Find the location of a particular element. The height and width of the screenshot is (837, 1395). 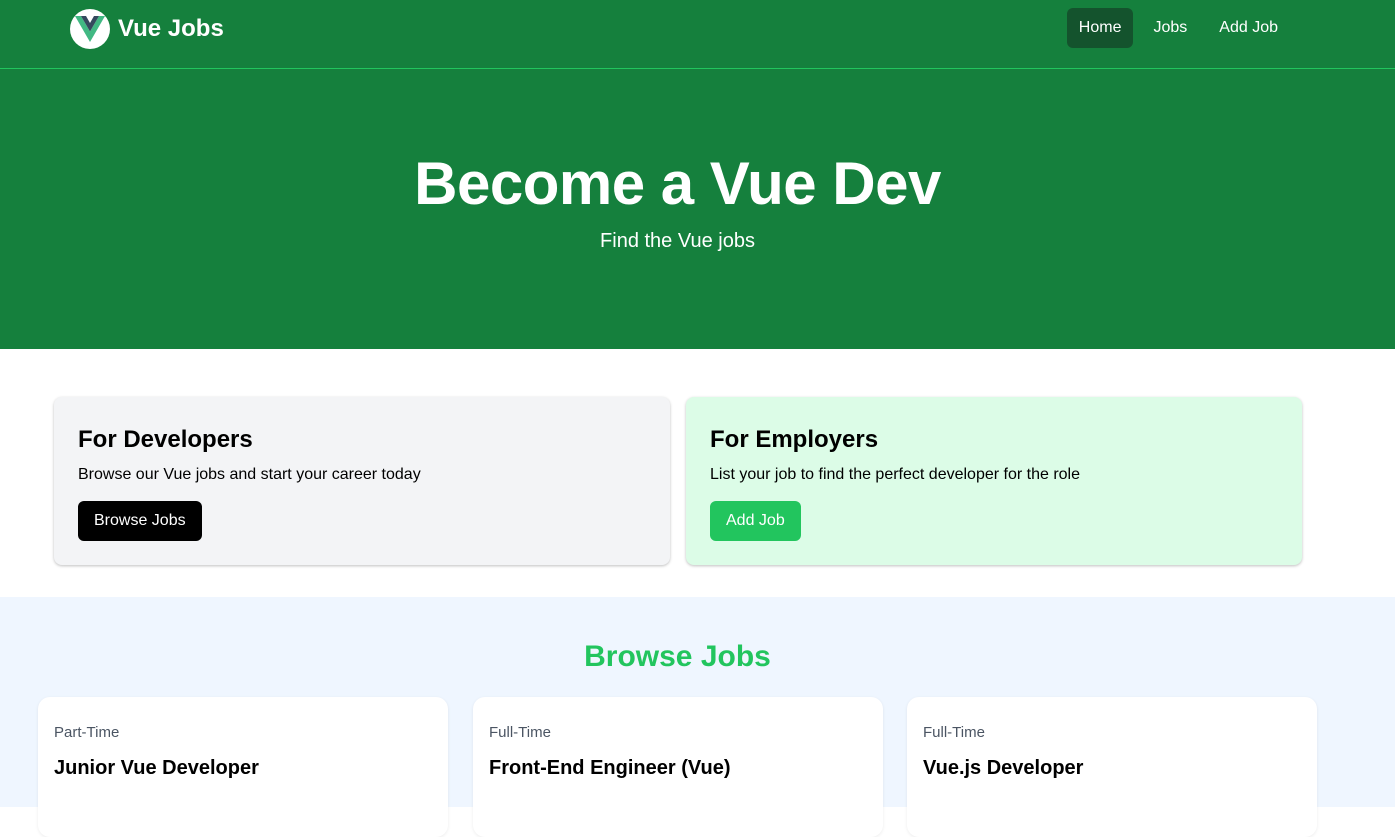

job-title: Front-End Engineer (Vue) is located at coordinates (610, 768).